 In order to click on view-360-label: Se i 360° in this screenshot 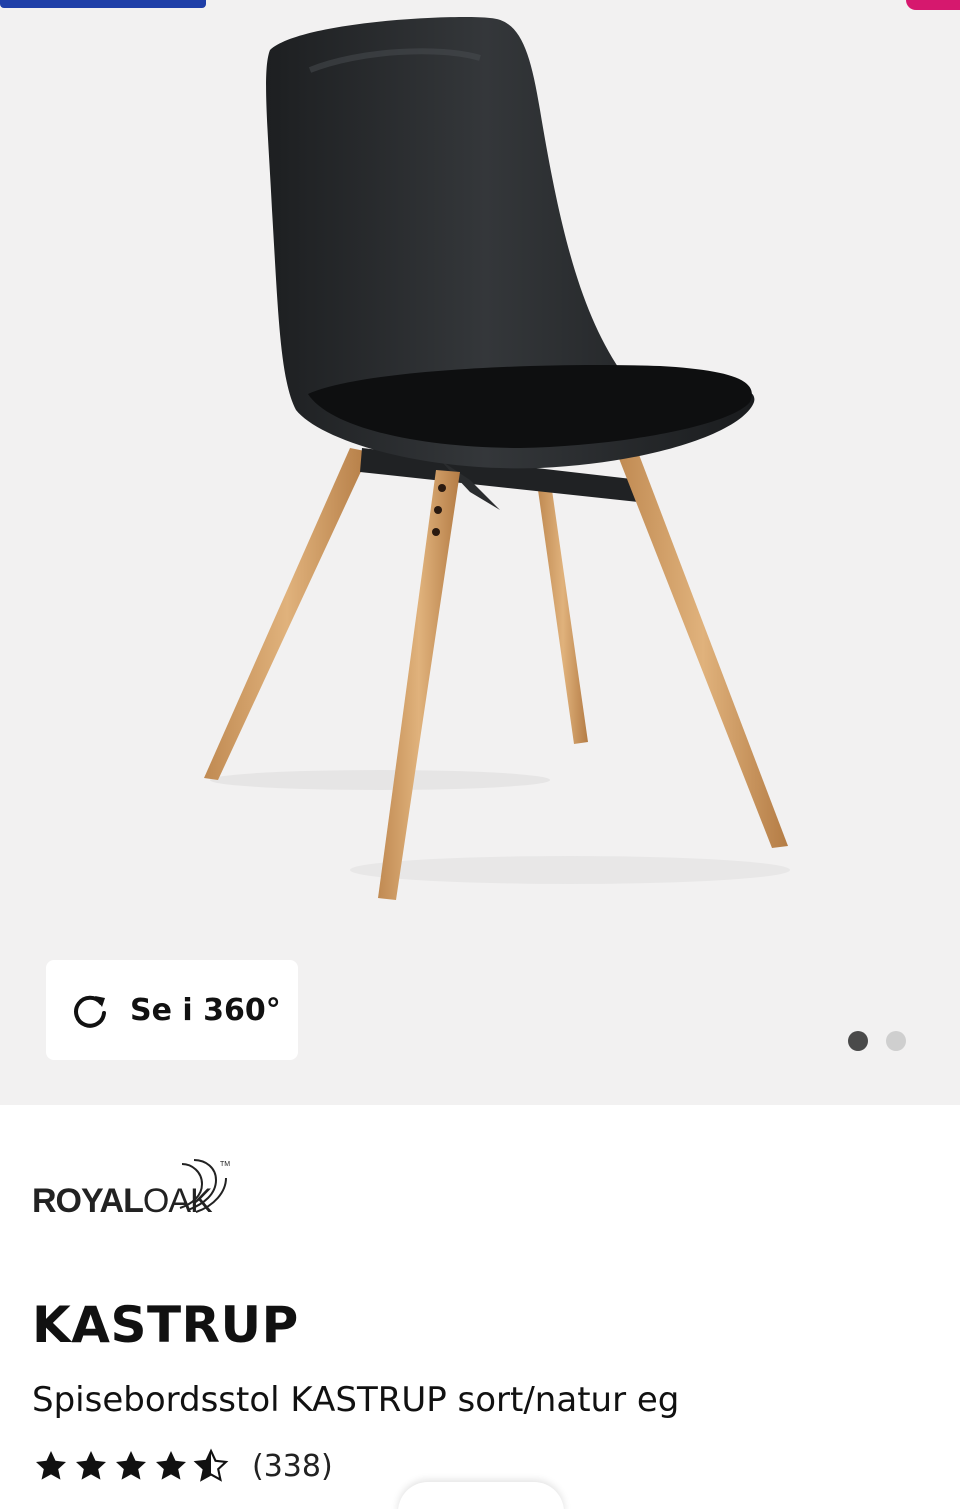, I will do `click(205, 1010)`.